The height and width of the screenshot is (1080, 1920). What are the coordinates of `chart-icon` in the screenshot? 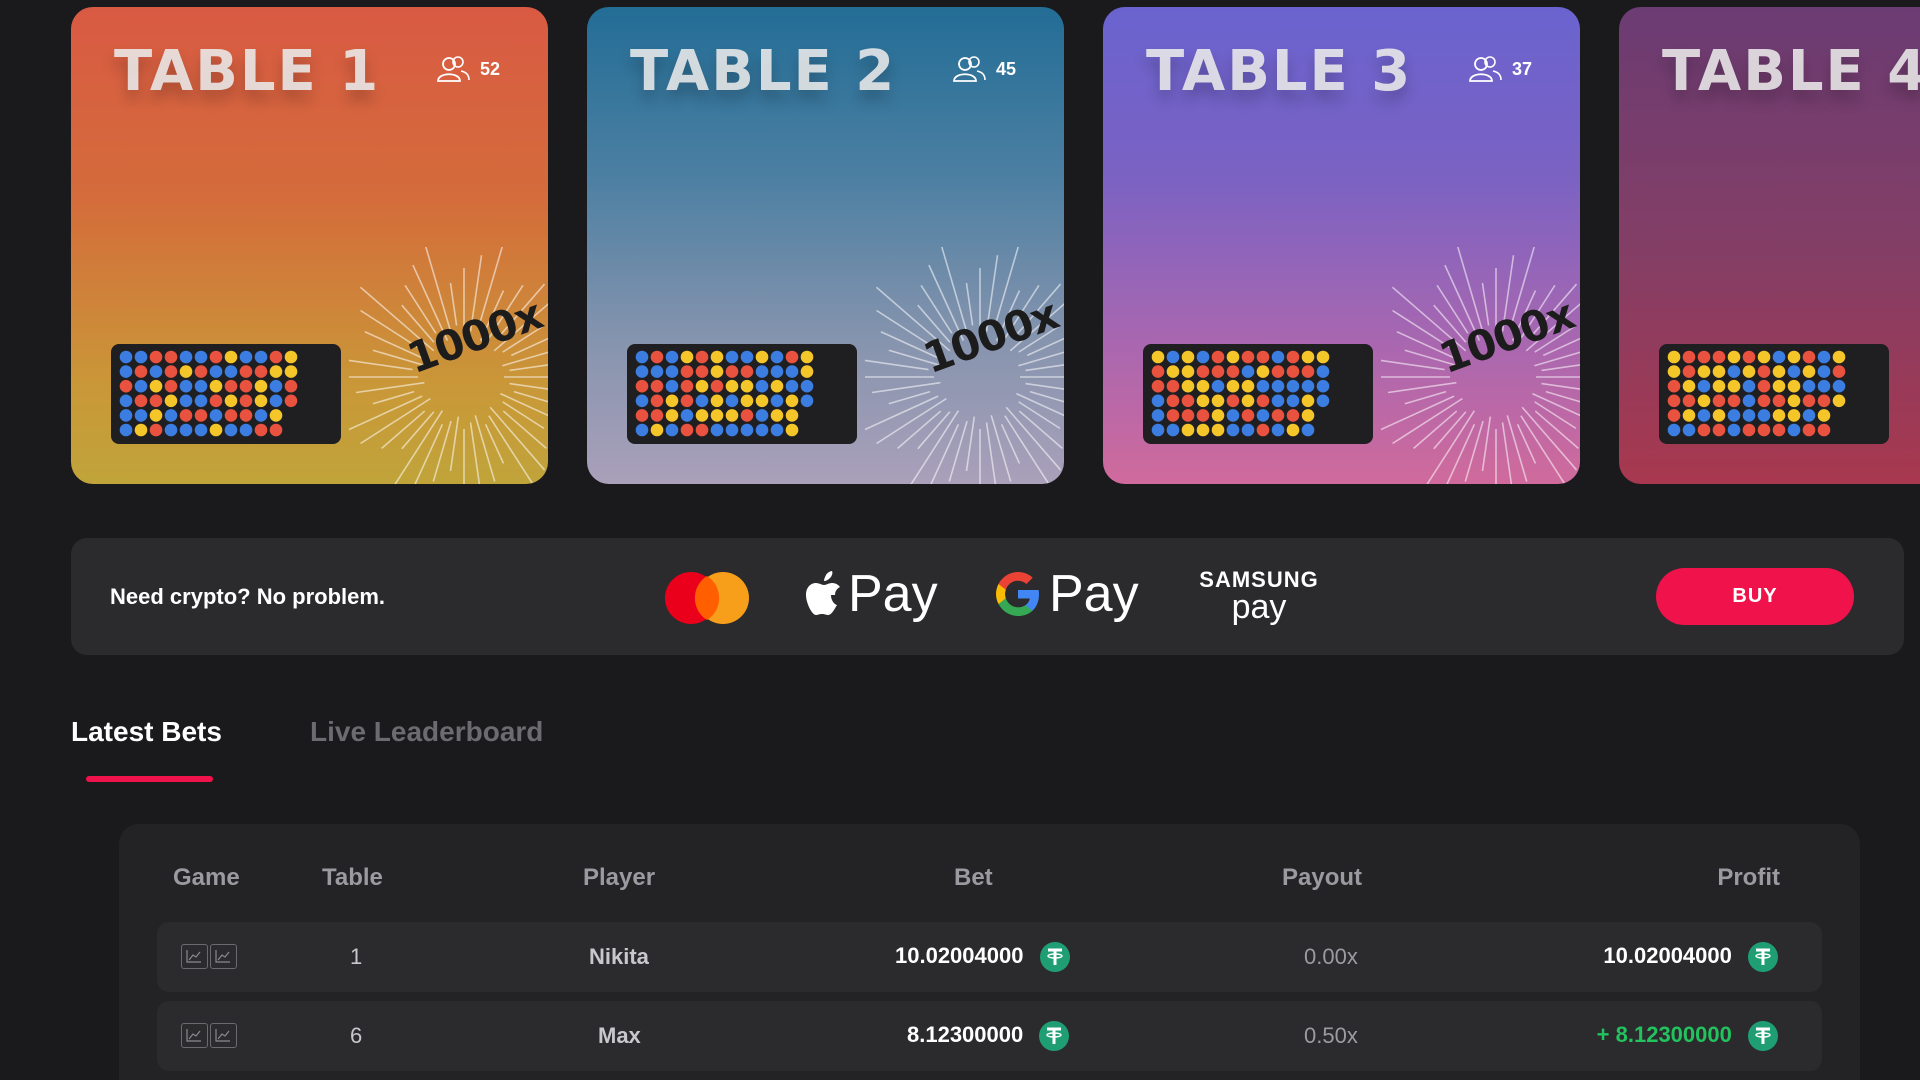 It's located at (194, 1035).